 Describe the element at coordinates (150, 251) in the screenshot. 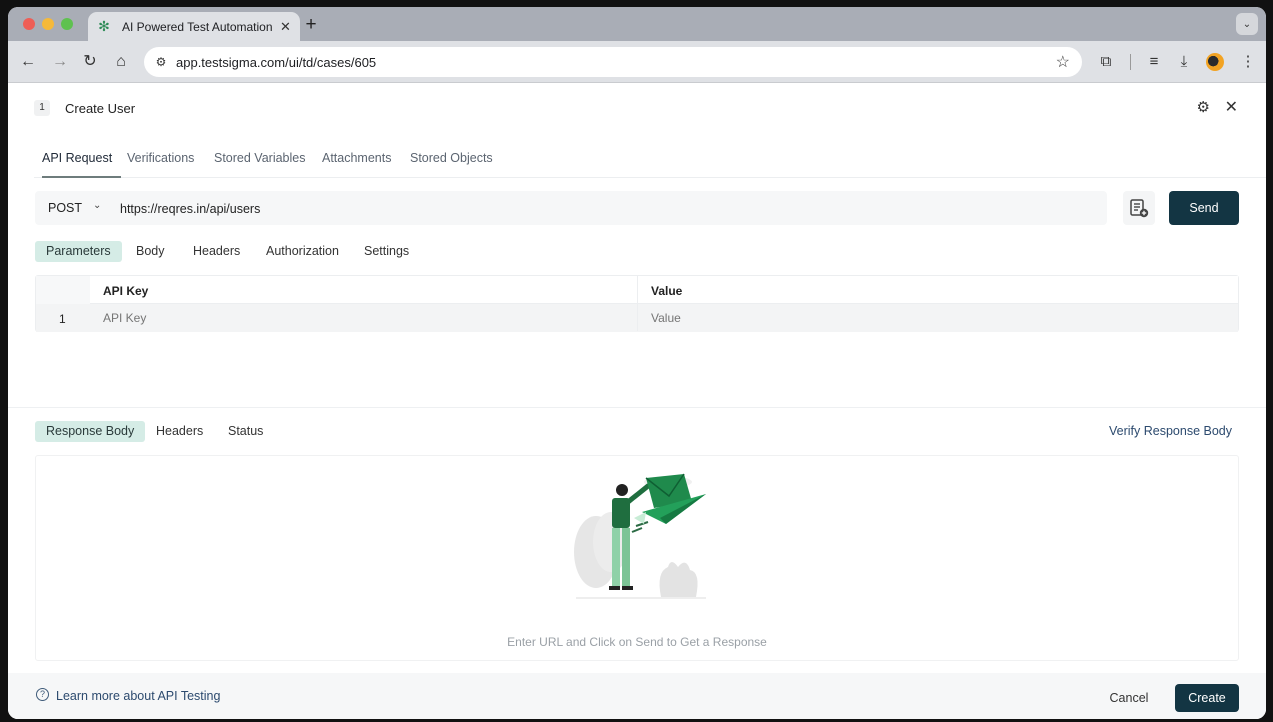

I see `tab-body: Body` at that location.